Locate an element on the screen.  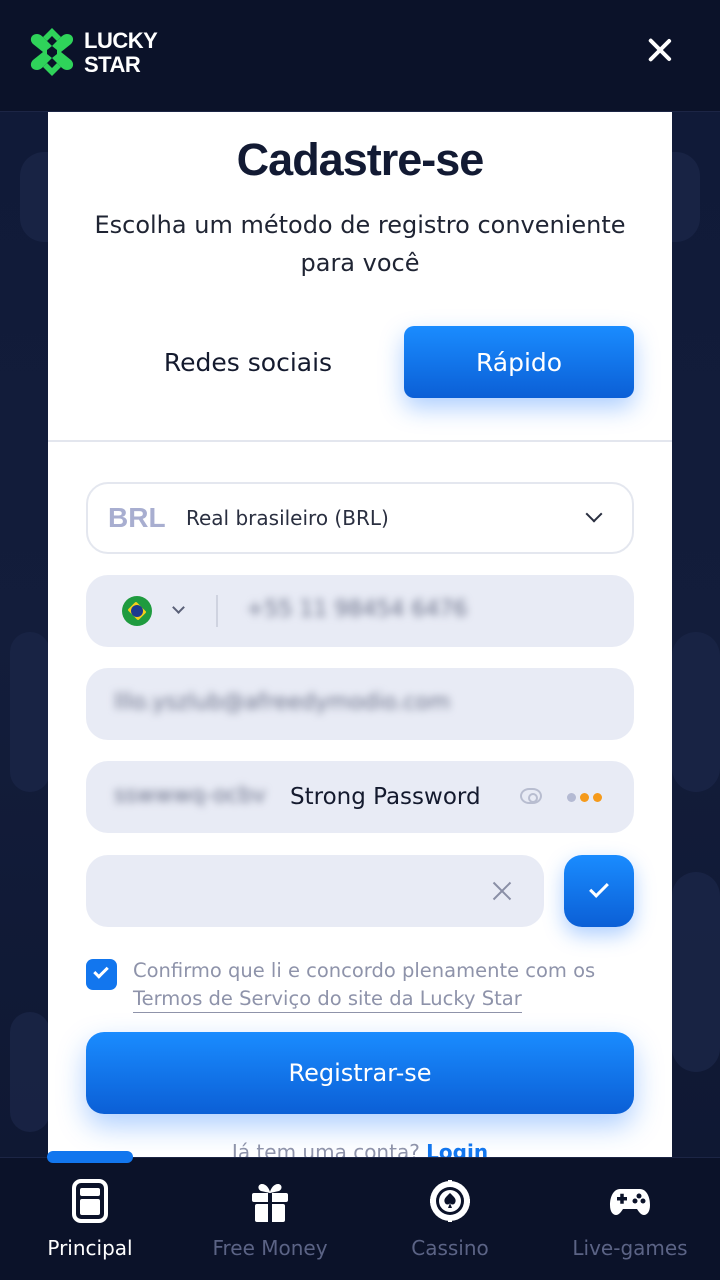
eye-icon is located at coordinates (531, 796).